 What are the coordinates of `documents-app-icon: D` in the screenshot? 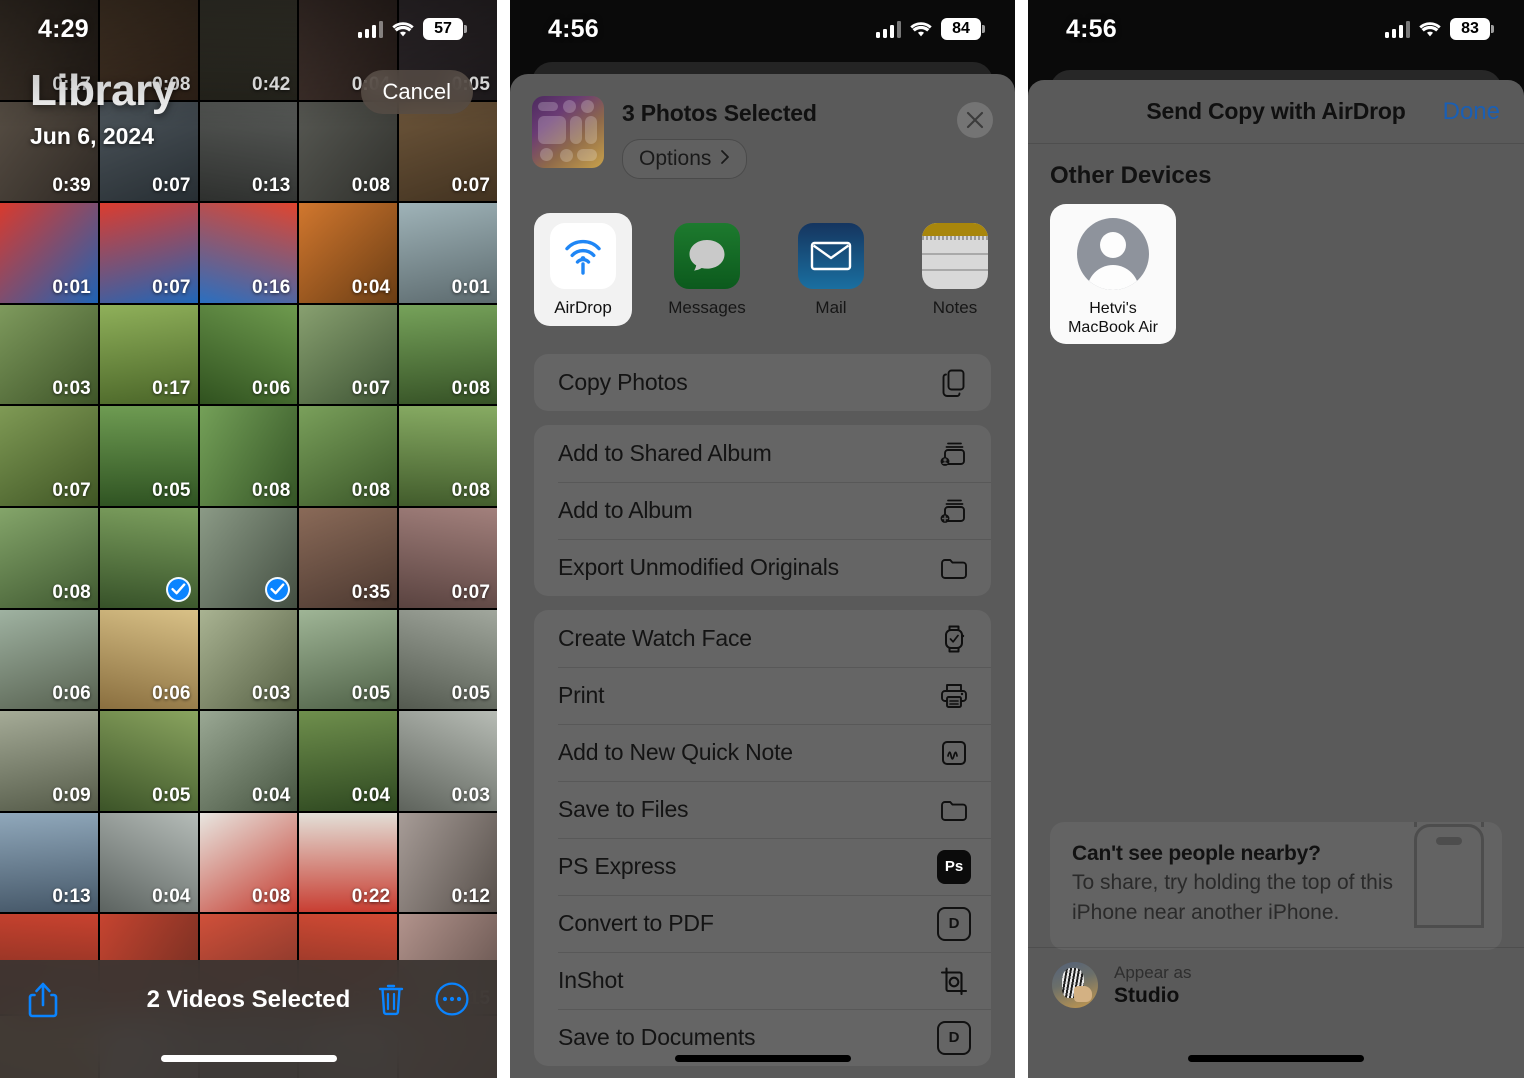 It's located at (954, 923).